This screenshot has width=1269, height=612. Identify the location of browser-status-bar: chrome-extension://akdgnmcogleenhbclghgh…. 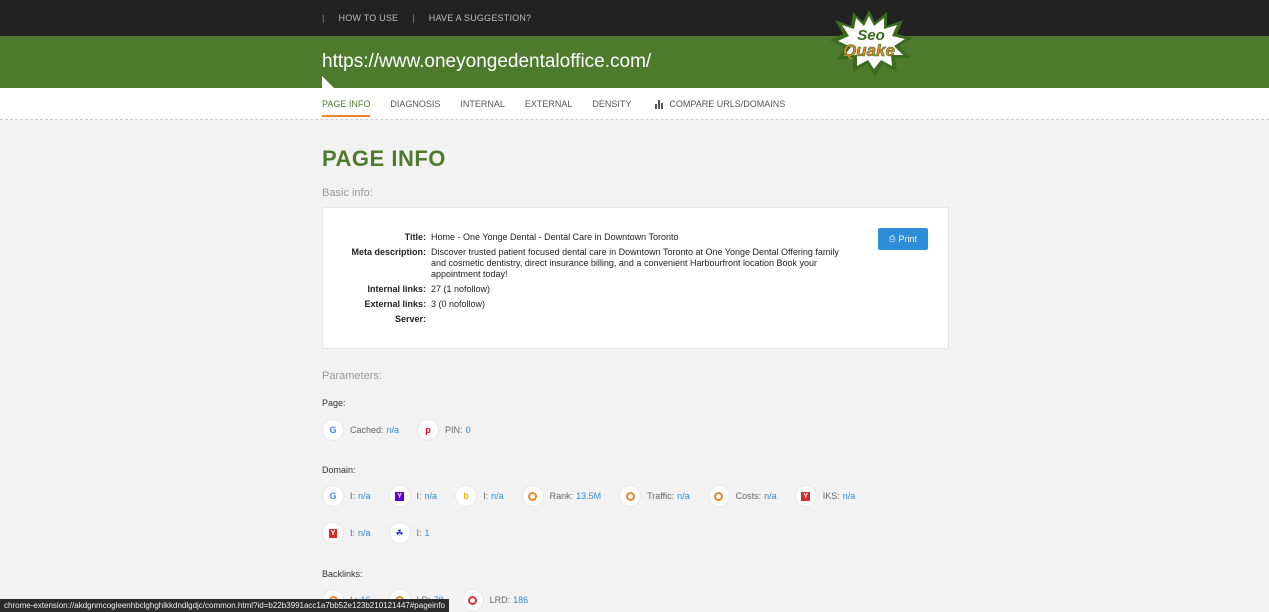
(224, 605).